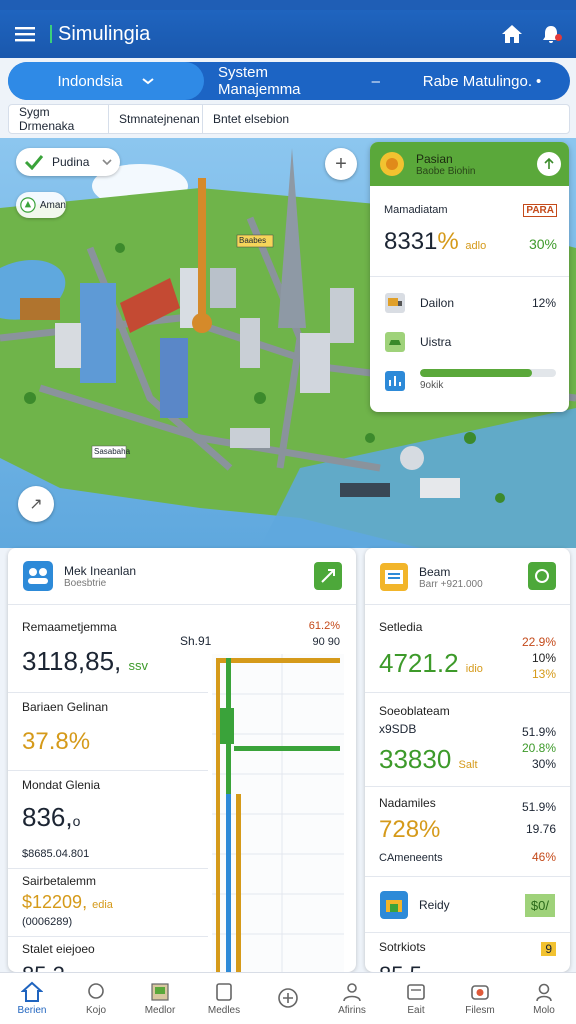 The height and width of the screenshot is (1024, 576). Describe the element at coordinates (558, 37) in the screenshot. I see `notification-dot` at that location.